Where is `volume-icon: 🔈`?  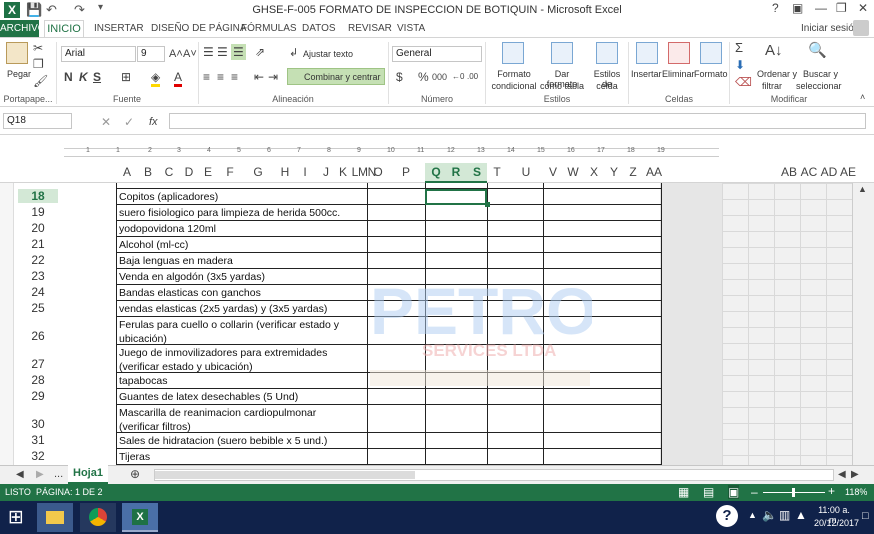
volume-icon: 🔈 is located at coordinates (769, 515).